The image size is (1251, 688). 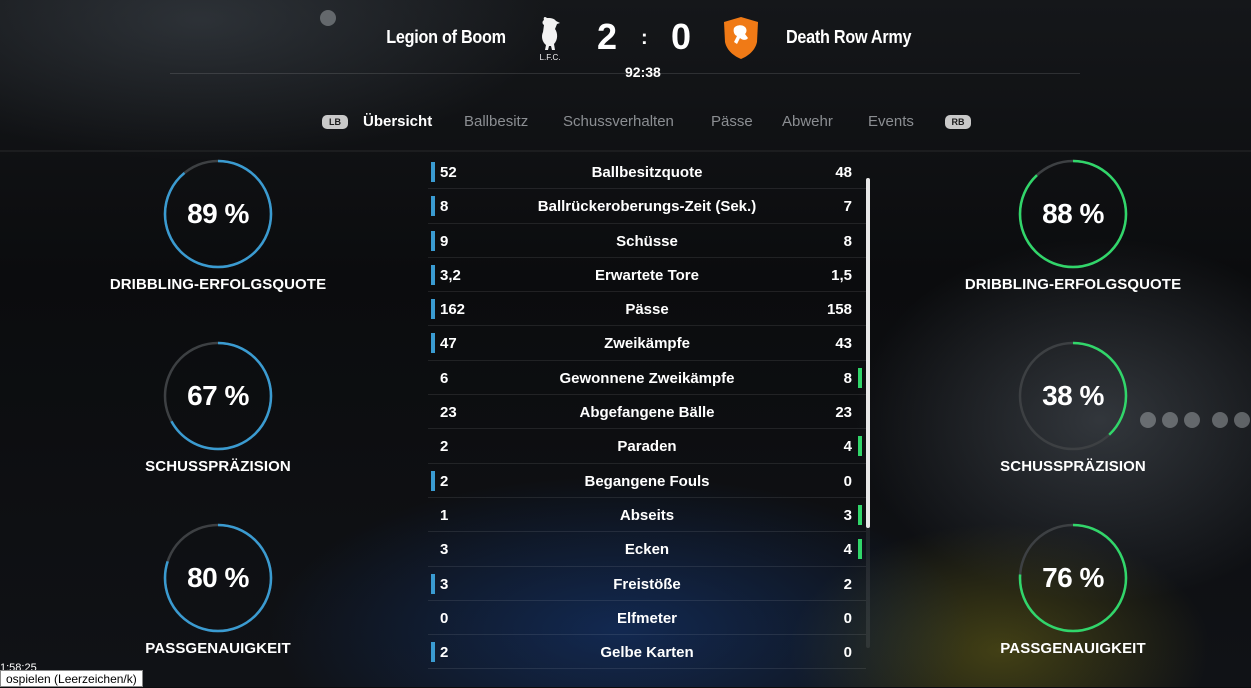 What do you see at coordinates (448, 413) in the screenshot?
I see `home-value: 23` at bounding box center [448, 413].